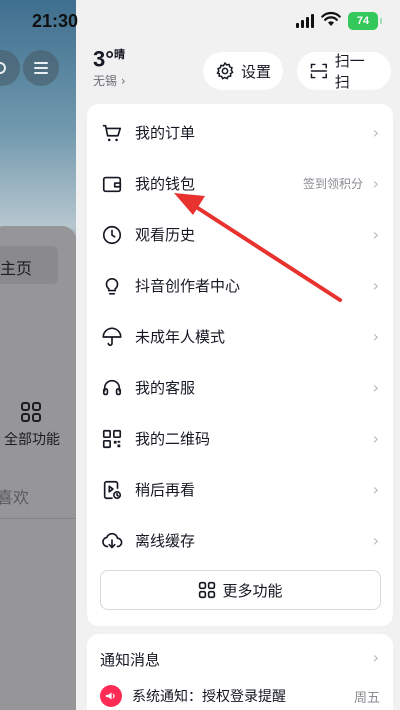 The height and width of the screenshot is (710, 400). What do you see at coordinates (331, 21) in the screenshot?
I see `wifi-icon` at bounding box center [331, 21].